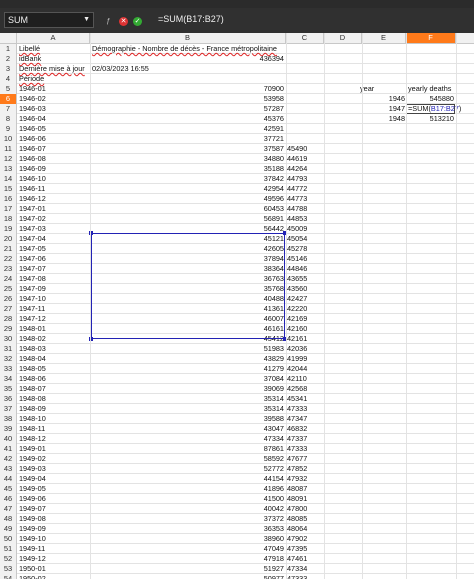 The width and height of the screenshot is (474, 579). Describe the element at coordinates (187, 539) in the screenshot. I see `cell-b: 38960` at that location.